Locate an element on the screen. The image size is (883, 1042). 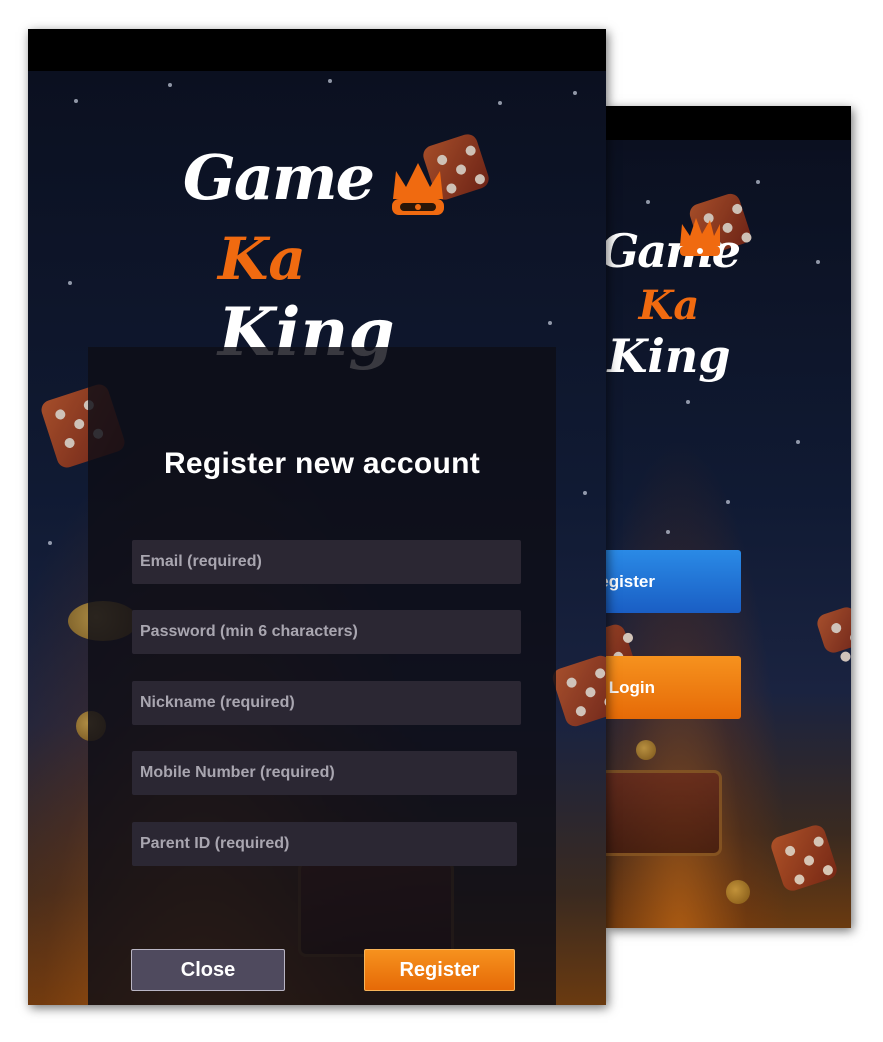
logo-second-line: Ka King is located at coordinates (670, 332).